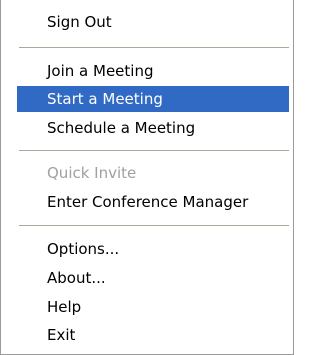 The height and width of the screenshot is (355, 320). What do you see at coordinates (153, 22) in the screenshot?
I see `menu-item-sign-out: Sign Out` at bounding box center [153, 22].